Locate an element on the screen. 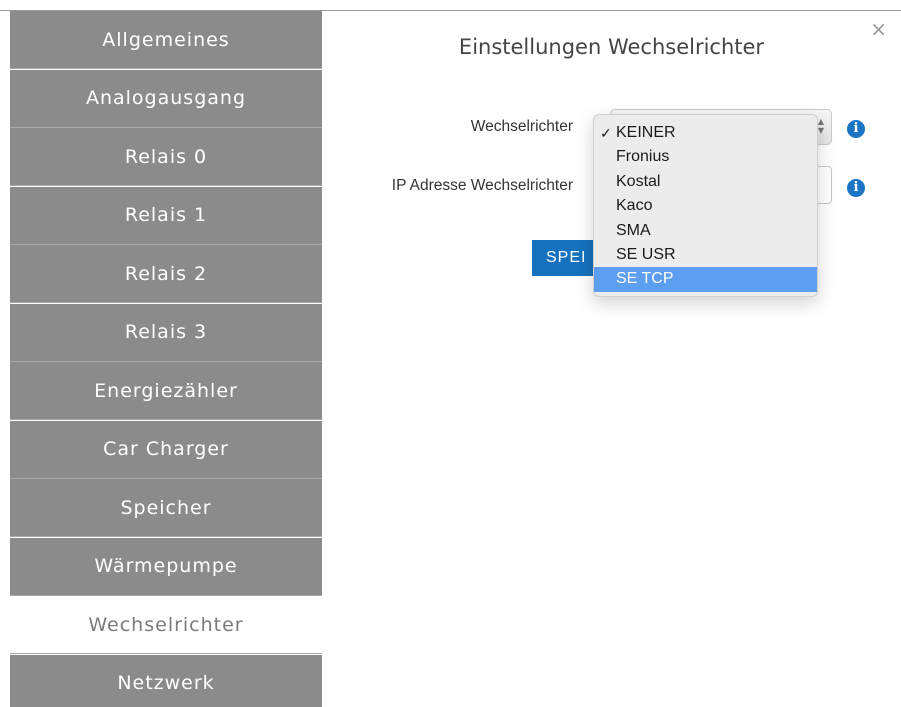  option-label: SE USR is located at coordinates (646, 254).